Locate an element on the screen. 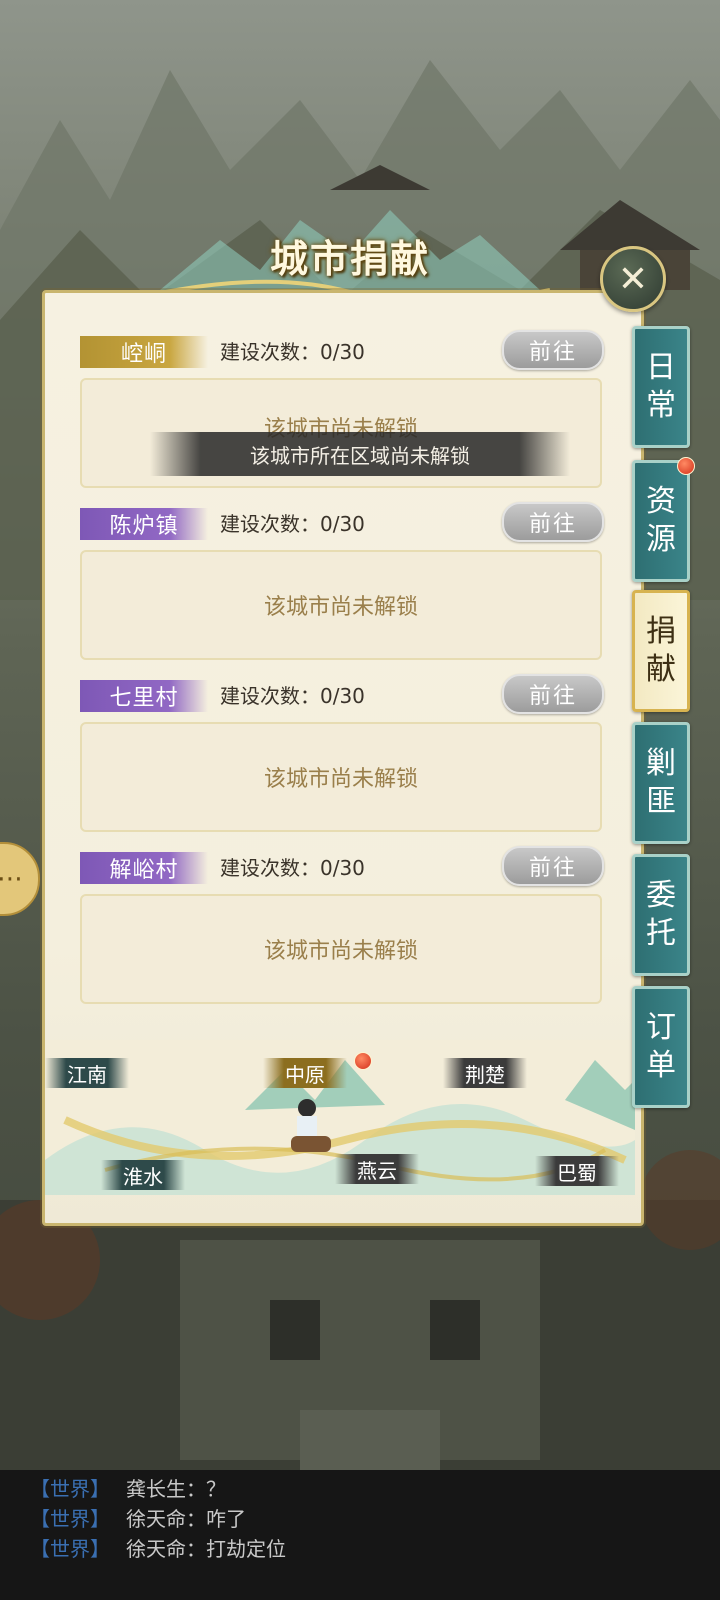 The height and width of the screenshot is (1600, 720). region-jingchu: 荆楚 is located at coordinates (485, 1073).